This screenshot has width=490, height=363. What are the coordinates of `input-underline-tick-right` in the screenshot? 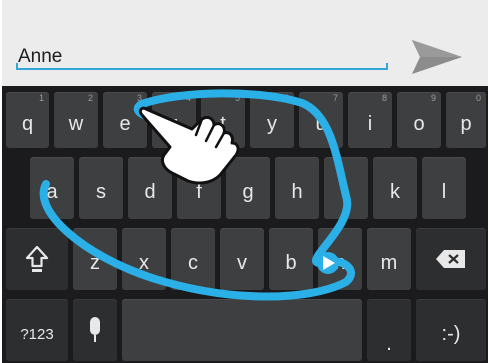 It's located at (387, 66).